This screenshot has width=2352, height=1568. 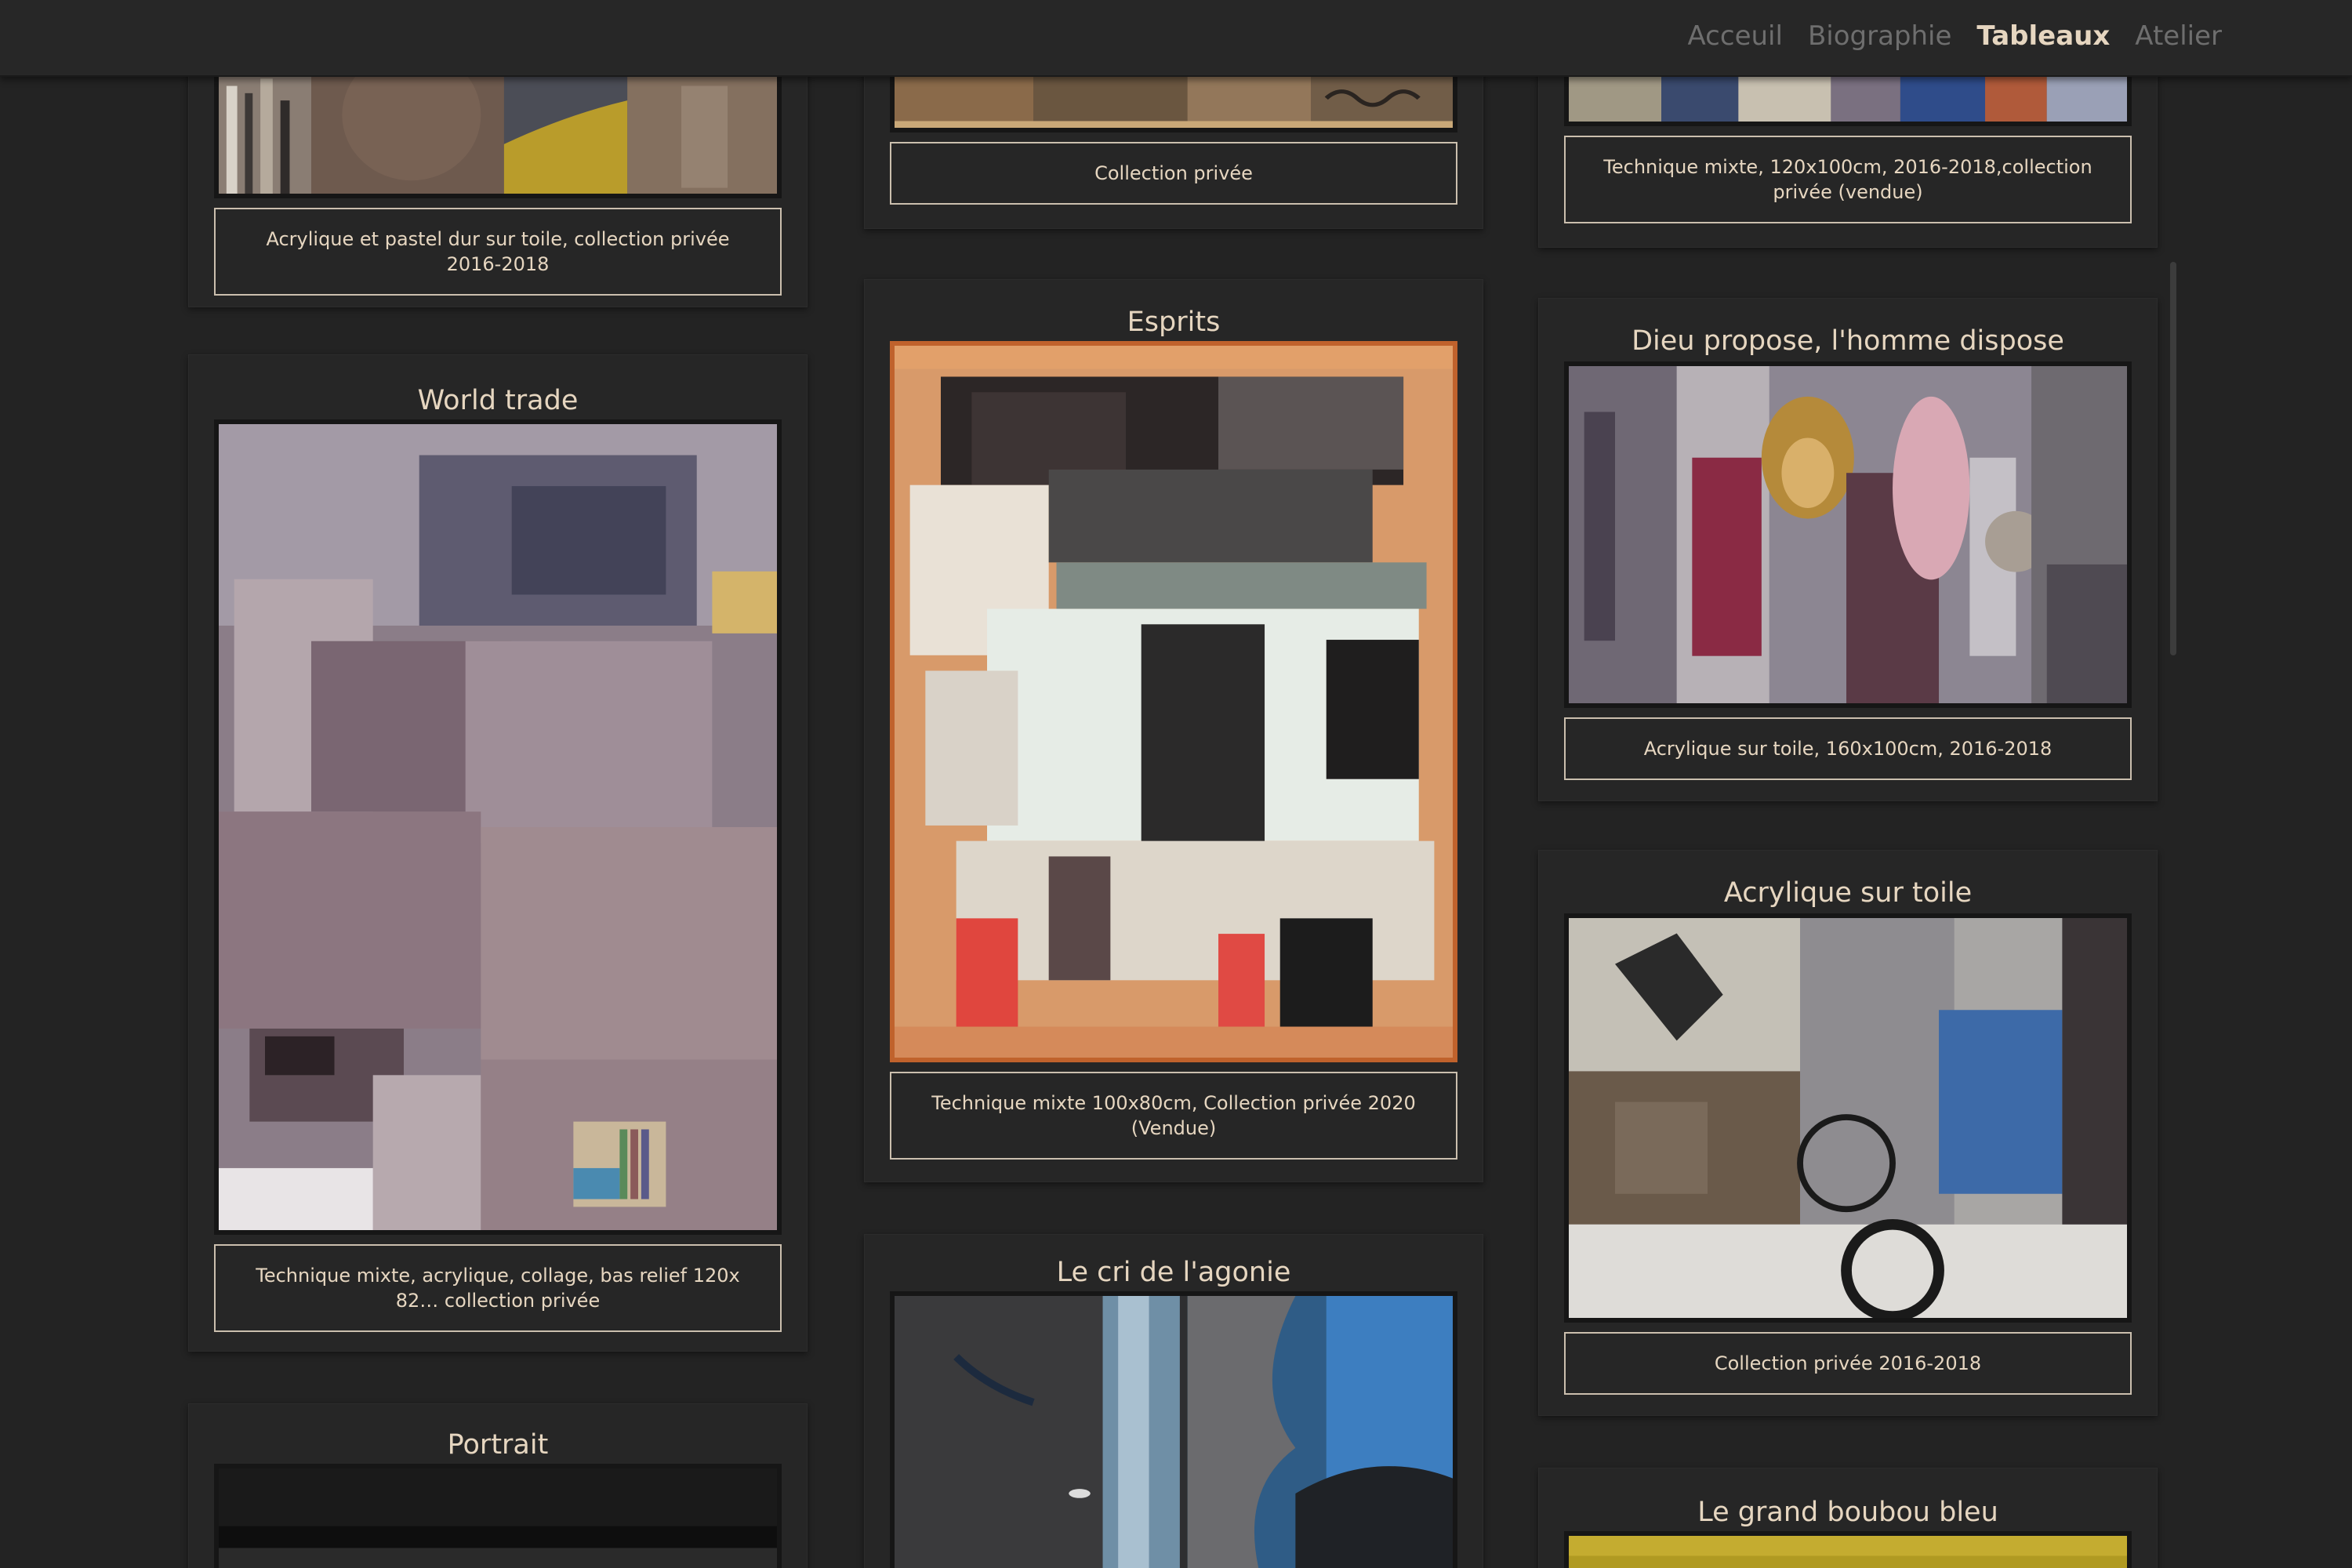 I want to click on nav-link-acceuil: Acceuil, so click(x=1735, y=36).